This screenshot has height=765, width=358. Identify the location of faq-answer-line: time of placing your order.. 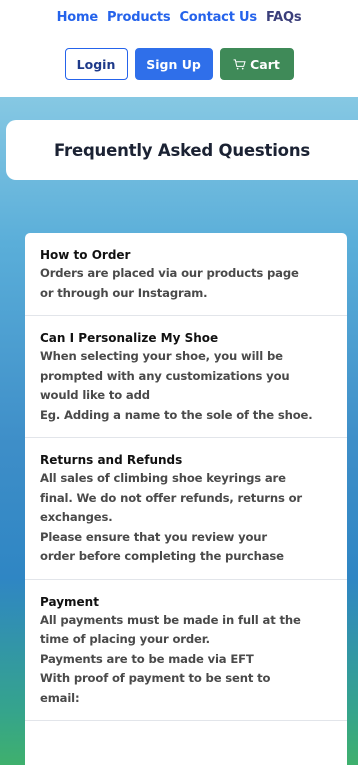
(125, 639).